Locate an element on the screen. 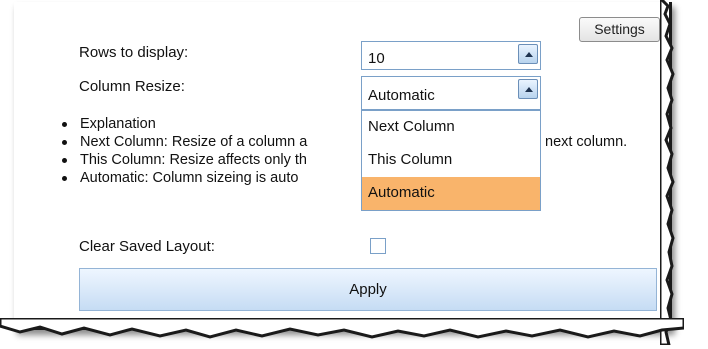  column-resize-label: Column Resize: is located at coordinates (132, 86).